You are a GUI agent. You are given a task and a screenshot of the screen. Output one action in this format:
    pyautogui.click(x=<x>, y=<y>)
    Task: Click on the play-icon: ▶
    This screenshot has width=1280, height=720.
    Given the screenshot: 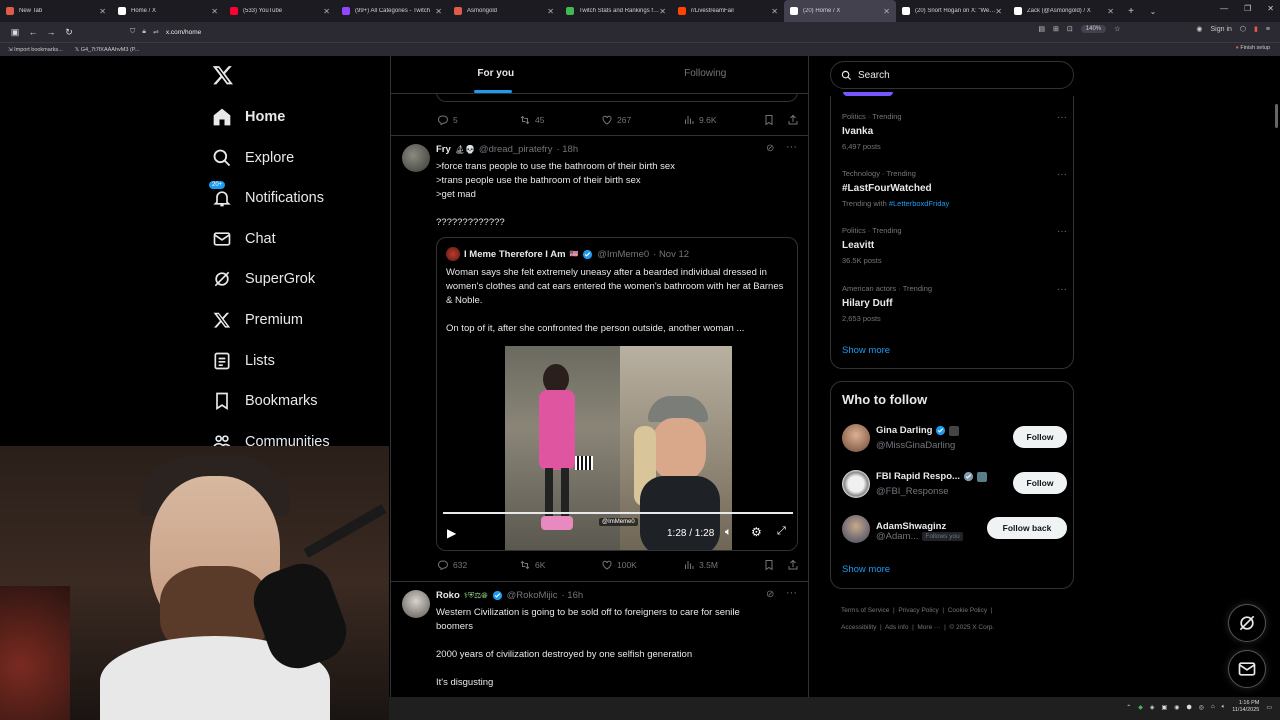 What is the action you would take?
    pyautogui.click(x=451, y=533)
    